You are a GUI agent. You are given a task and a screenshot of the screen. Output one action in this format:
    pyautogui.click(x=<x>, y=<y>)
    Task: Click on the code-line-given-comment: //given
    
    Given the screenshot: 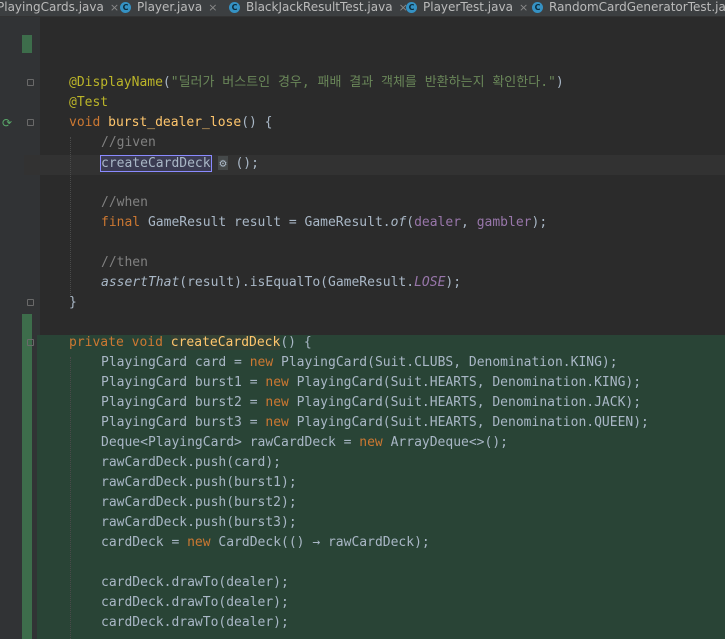 What is the action you would take?
    pyautogui.click(x=128, y=142)
    